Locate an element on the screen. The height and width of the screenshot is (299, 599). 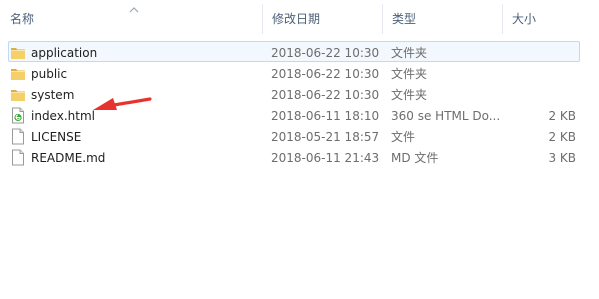
column-header-type: 类型 is located at coordinates (442, 18).